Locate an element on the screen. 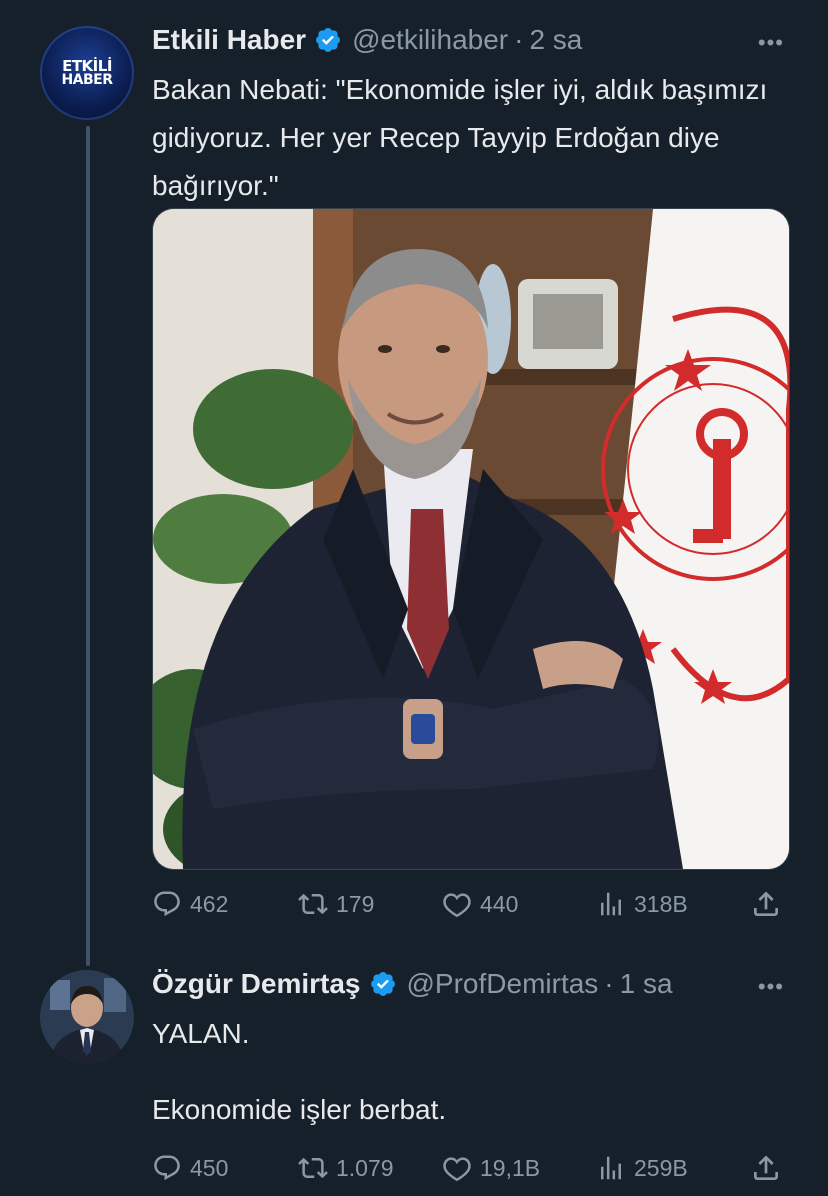 This screenshot has width=828, height=1196. like-button: 19,1B is located at coordinates (491, 1168).